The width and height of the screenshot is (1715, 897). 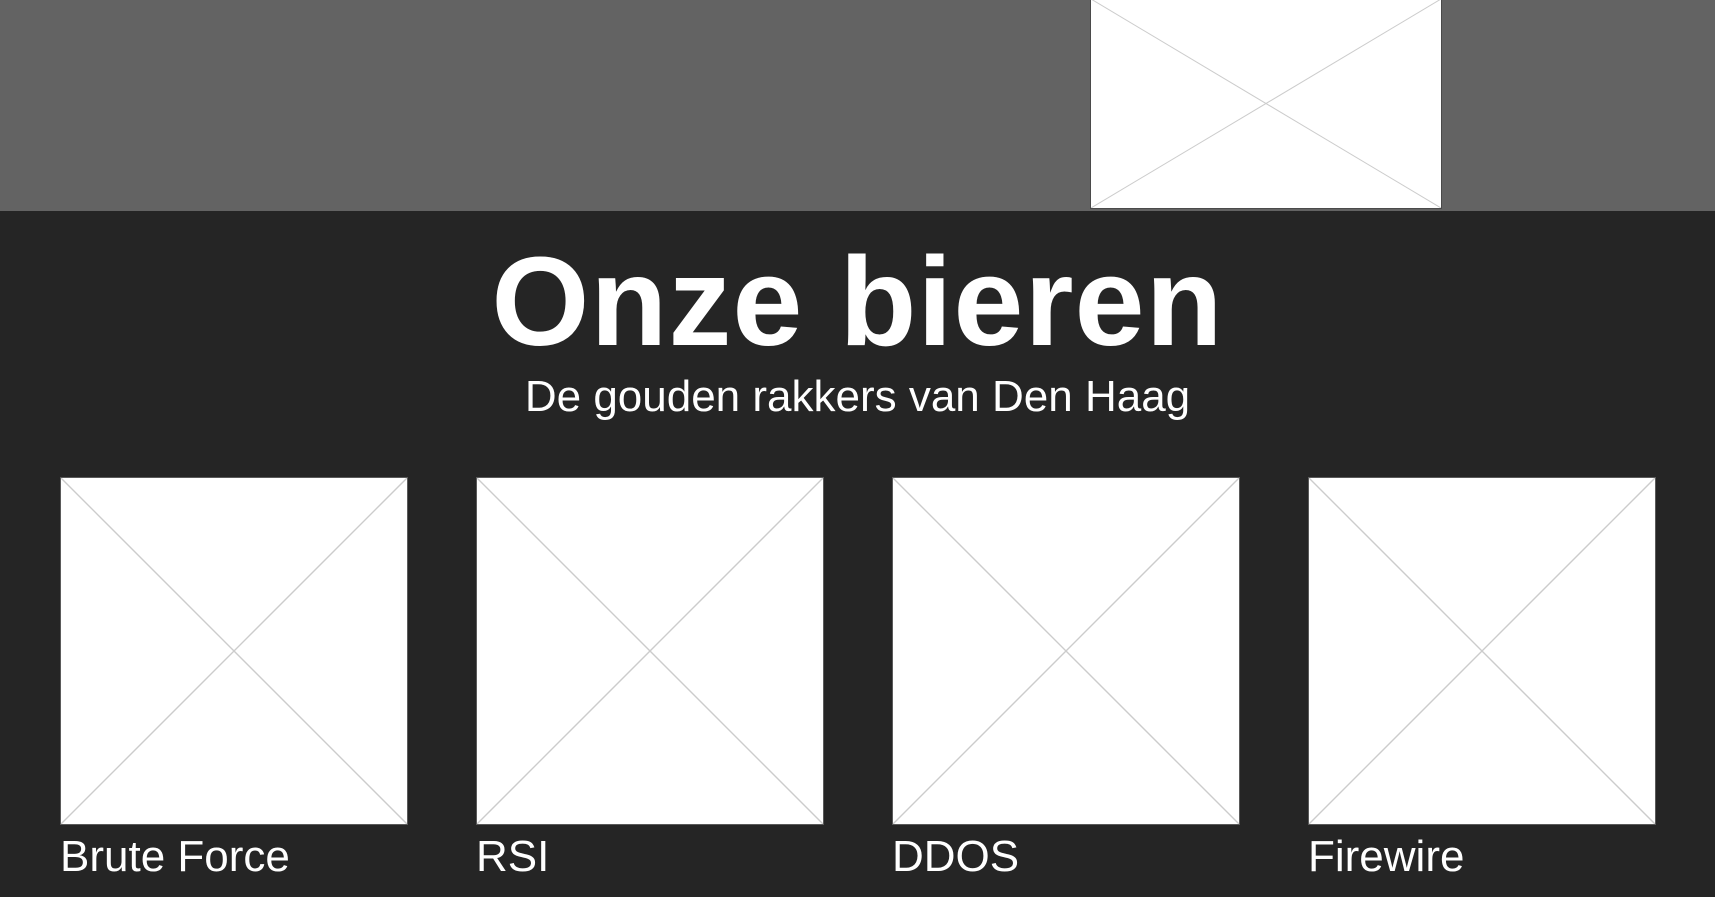 I want to click on hero-image-placeholder, so click(x=1266, y=104).